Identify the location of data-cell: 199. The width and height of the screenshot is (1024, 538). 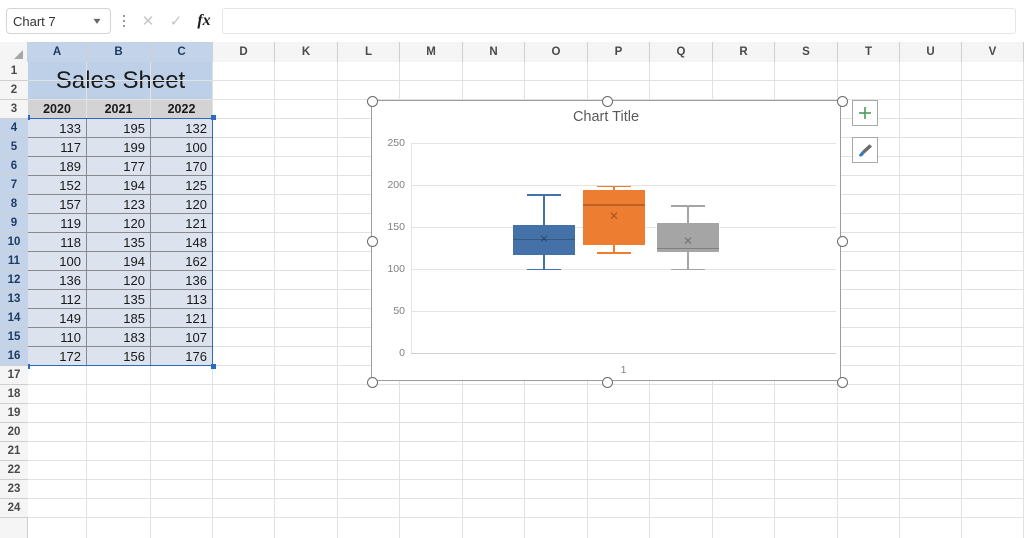
(118, 147).